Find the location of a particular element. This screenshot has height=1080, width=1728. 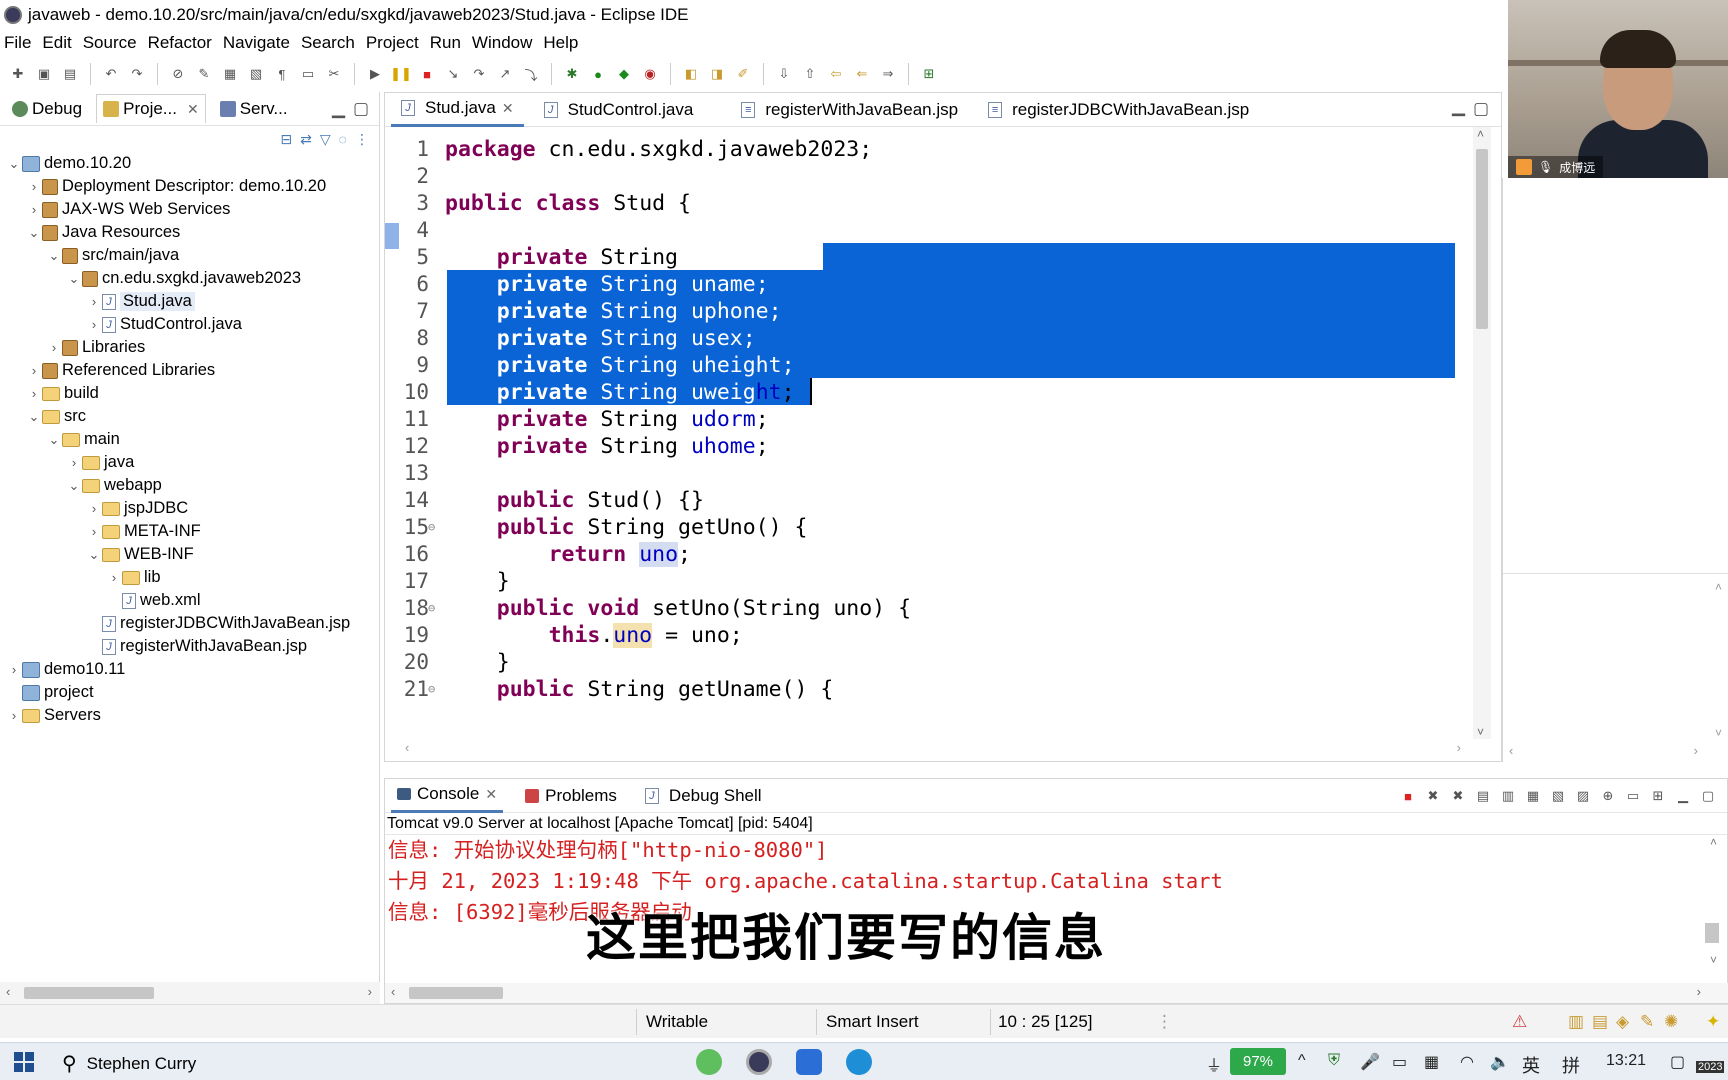

link-with-editor-icon: ⇄ is located at coordinates (306, 139).